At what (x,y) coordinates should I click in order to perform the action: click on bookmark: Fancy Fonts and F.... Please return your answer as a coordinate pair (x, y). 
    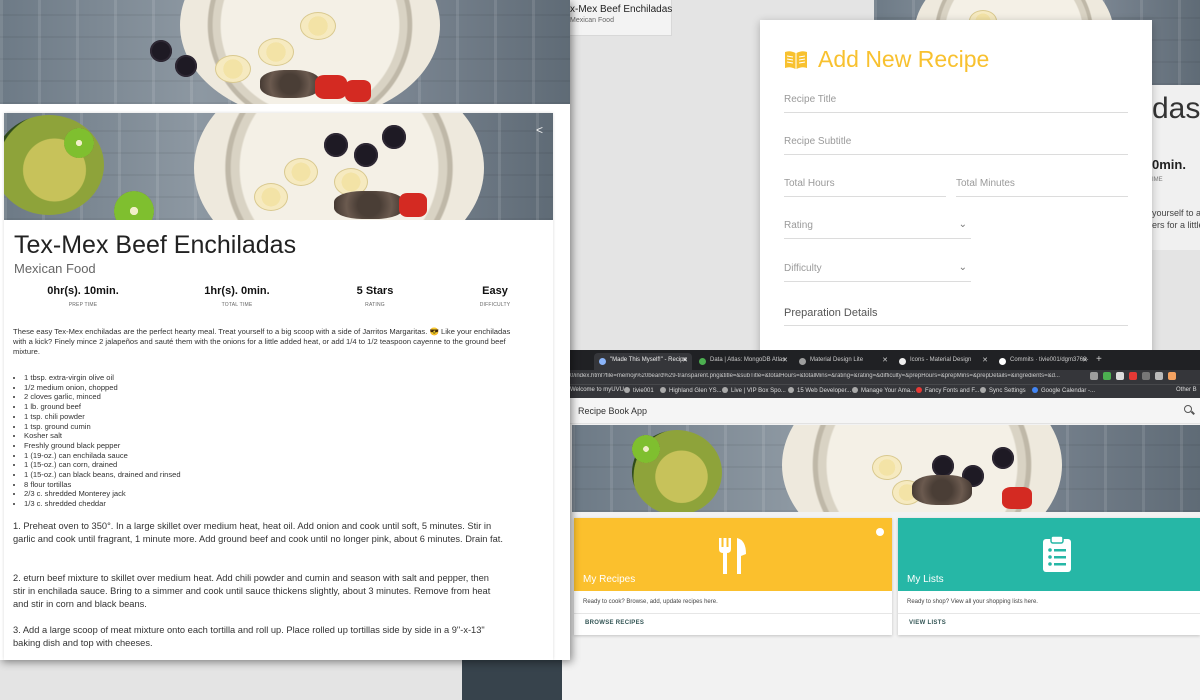
    Looking at the image, I should click on (947, 390).